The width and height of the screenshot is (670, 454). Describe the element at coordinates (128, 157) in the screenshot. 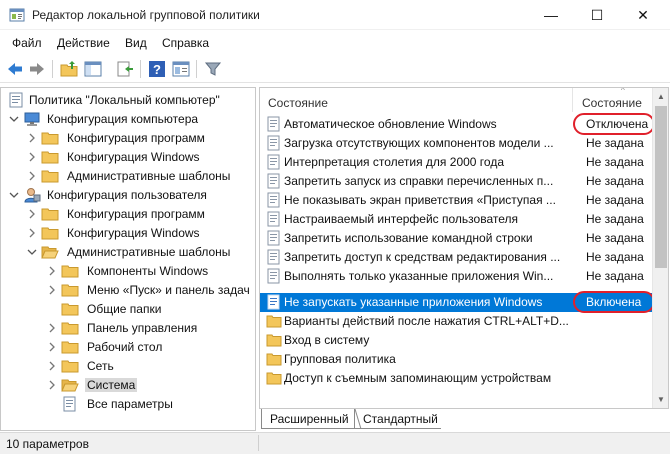

I see `tree-item-cc-windows: Конфигурация Windows` at that location.